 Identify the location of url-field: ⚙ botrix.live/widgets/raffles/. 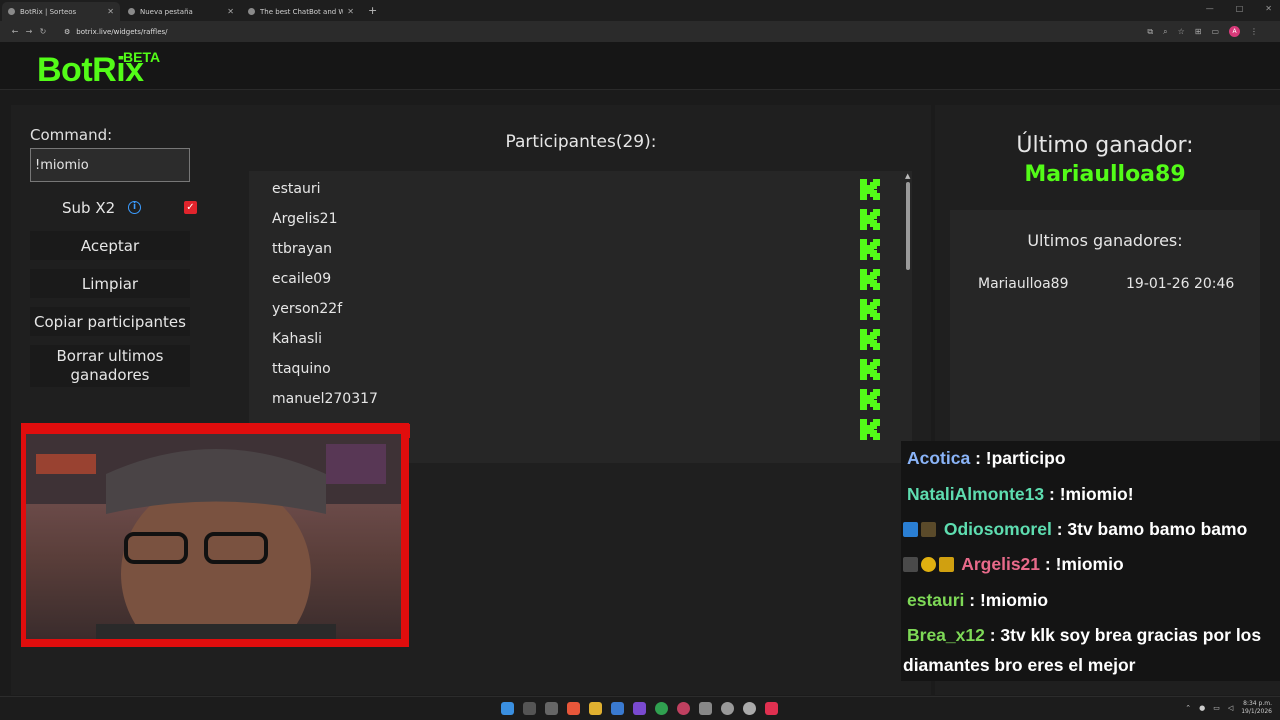
(116, 32).